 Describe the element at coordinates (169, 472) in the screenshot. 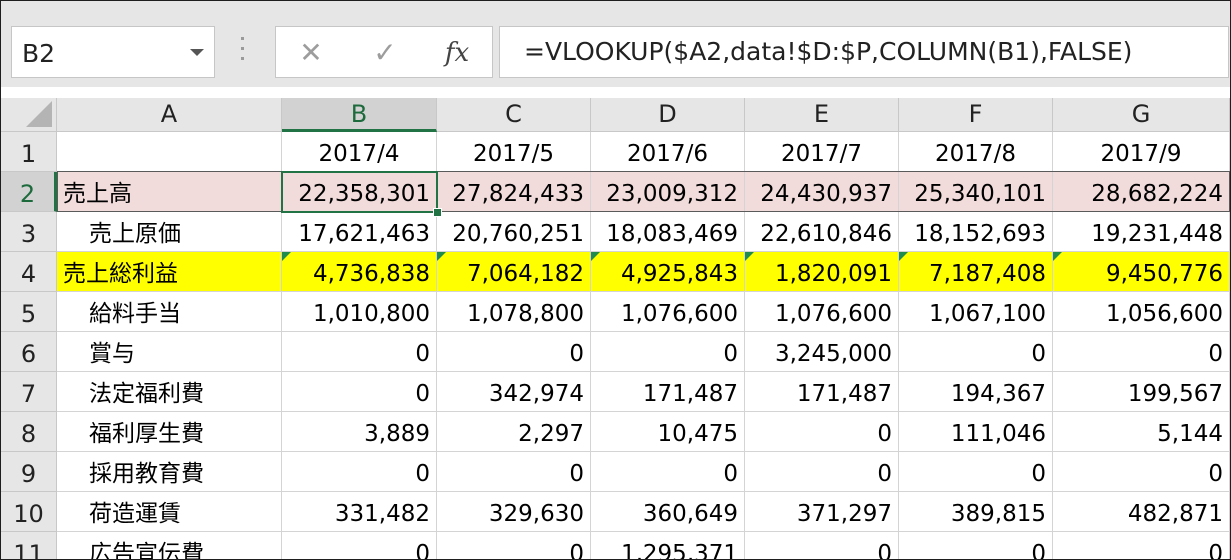

I see `row-label: 採用教育費` at that location.